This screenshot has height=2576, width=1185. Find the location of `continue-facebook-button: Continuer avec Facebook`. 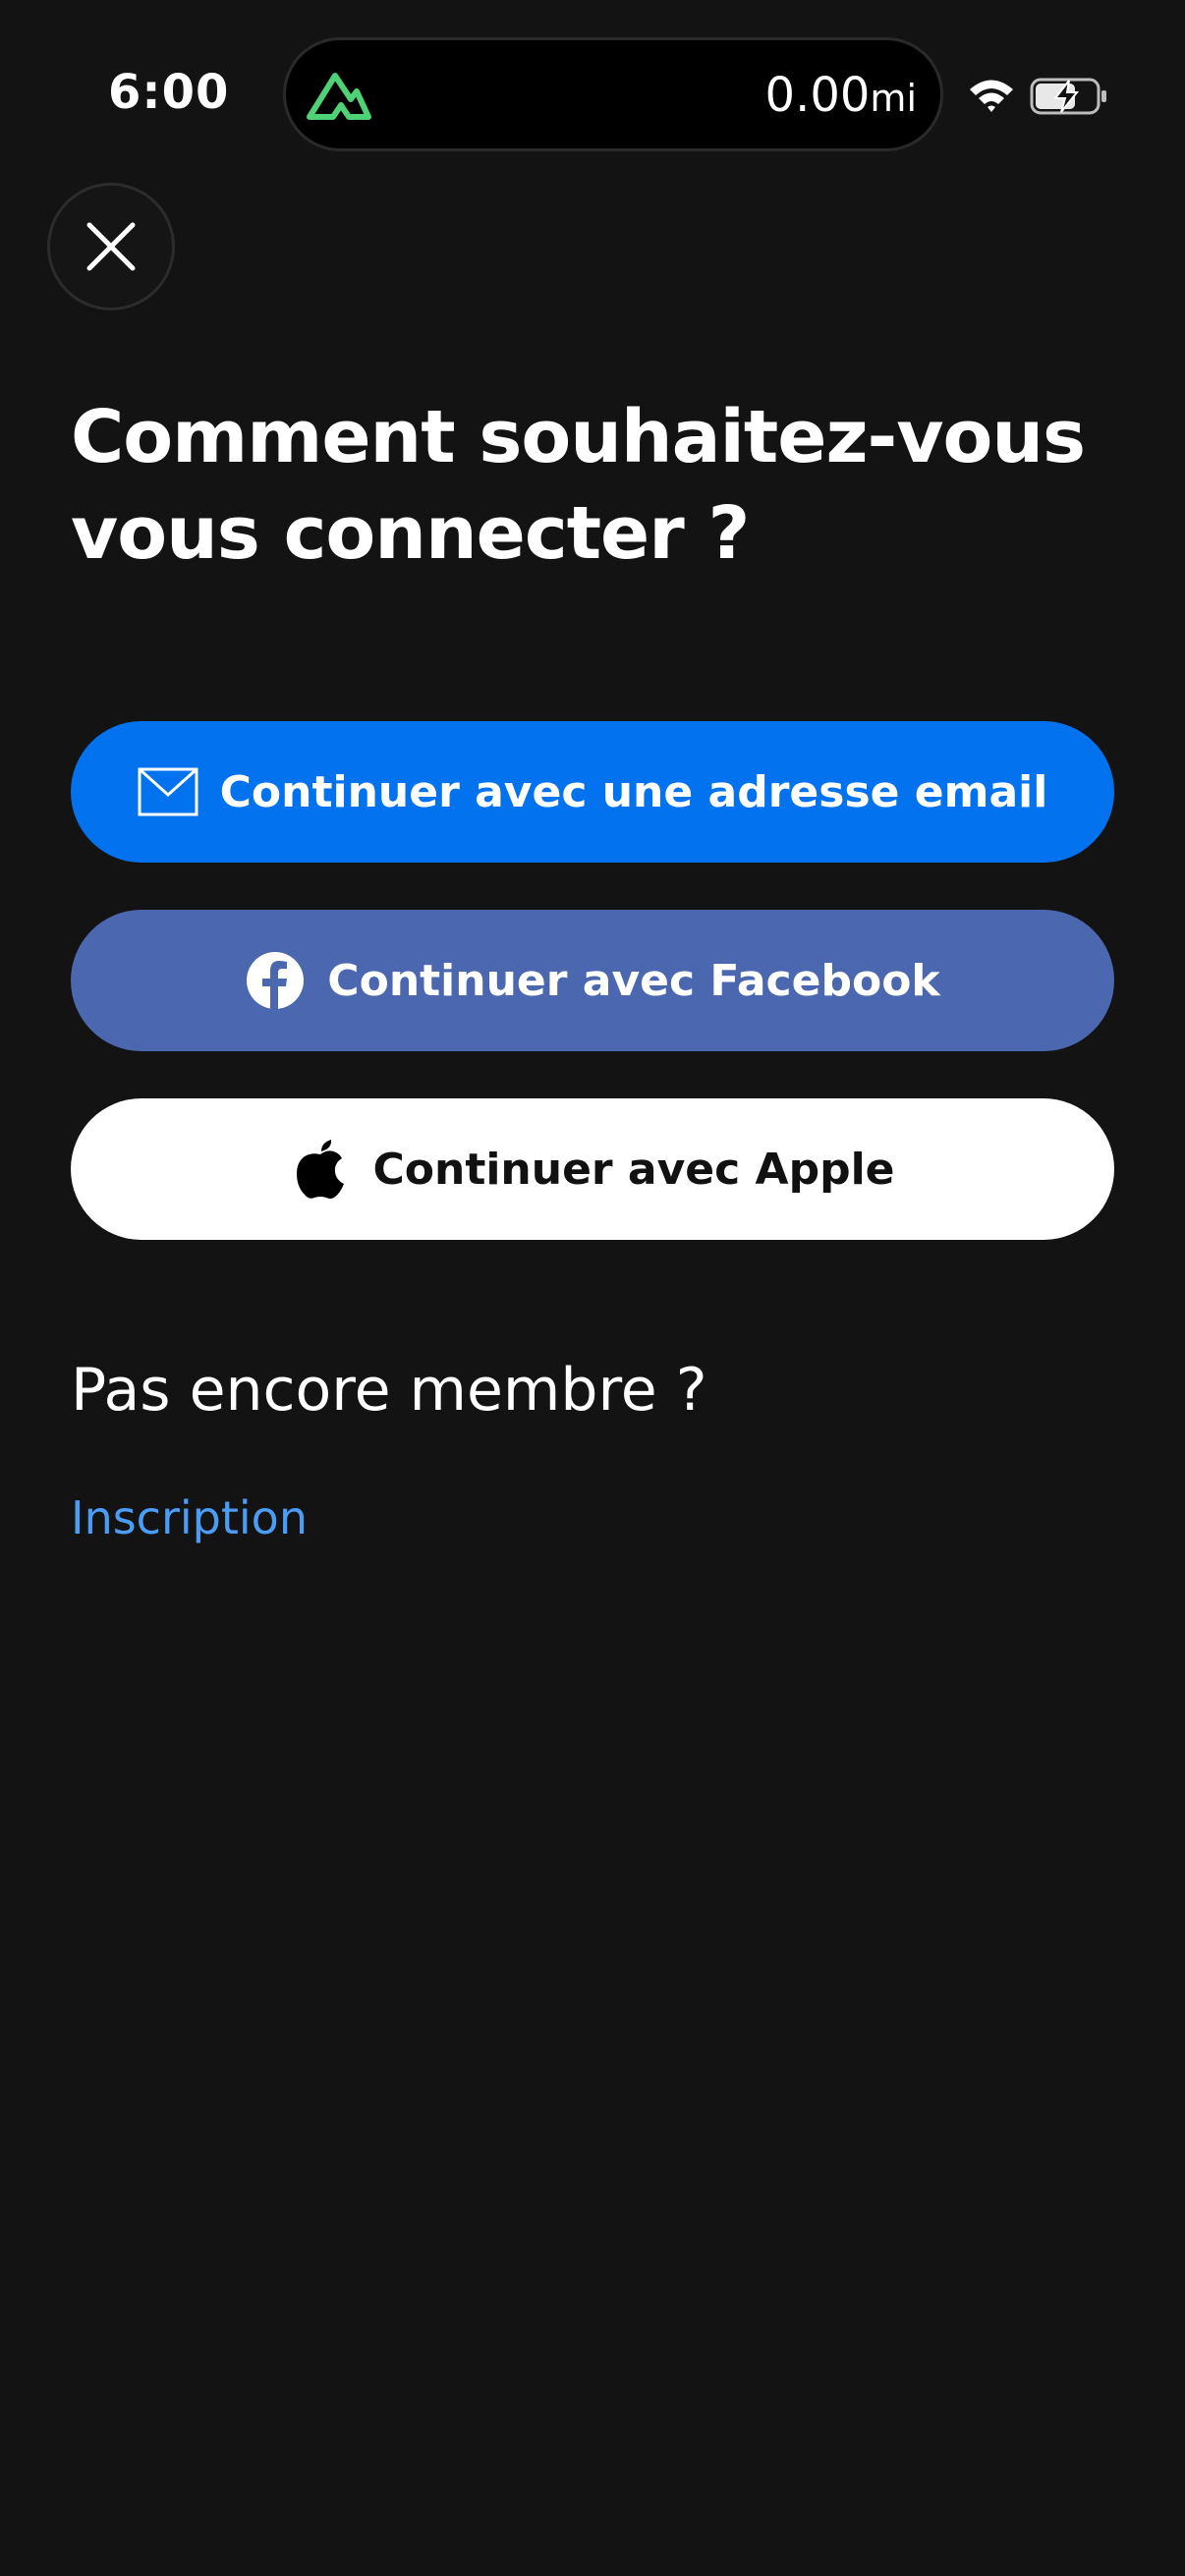

continue-facebook-button: Continuer avec Facebook is located at coordinates (592, 980).